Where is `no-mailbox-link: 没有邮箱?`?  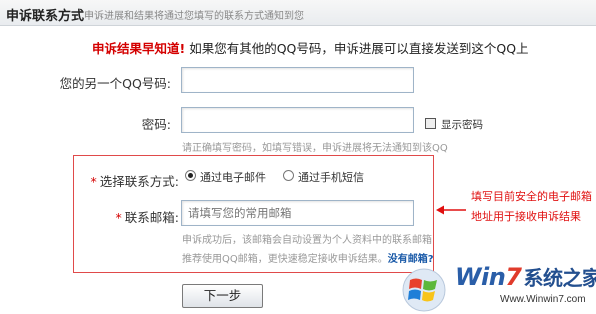
no-mailbox-link: 没有邮箱? is located at coordinates (411, 259).